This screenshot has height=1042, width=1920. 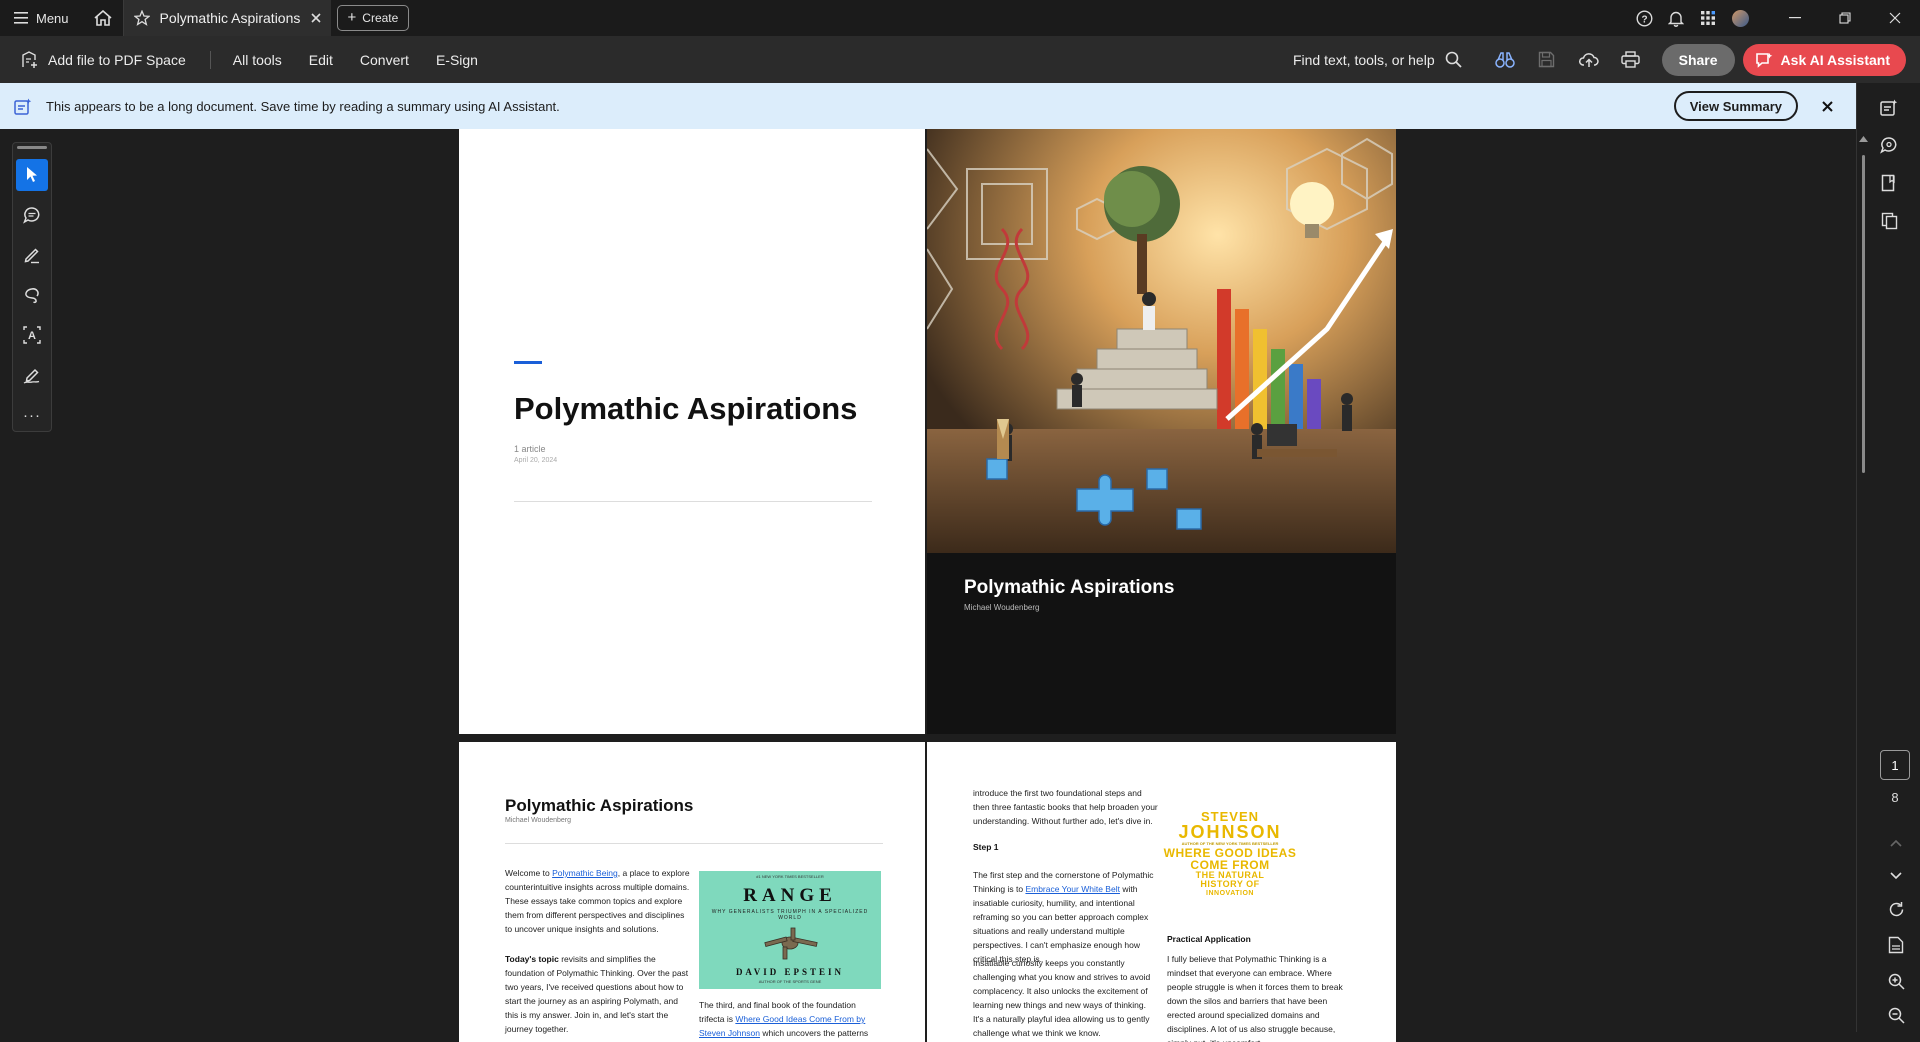 I want to click on save-icon, so click(x=1546, y=59).